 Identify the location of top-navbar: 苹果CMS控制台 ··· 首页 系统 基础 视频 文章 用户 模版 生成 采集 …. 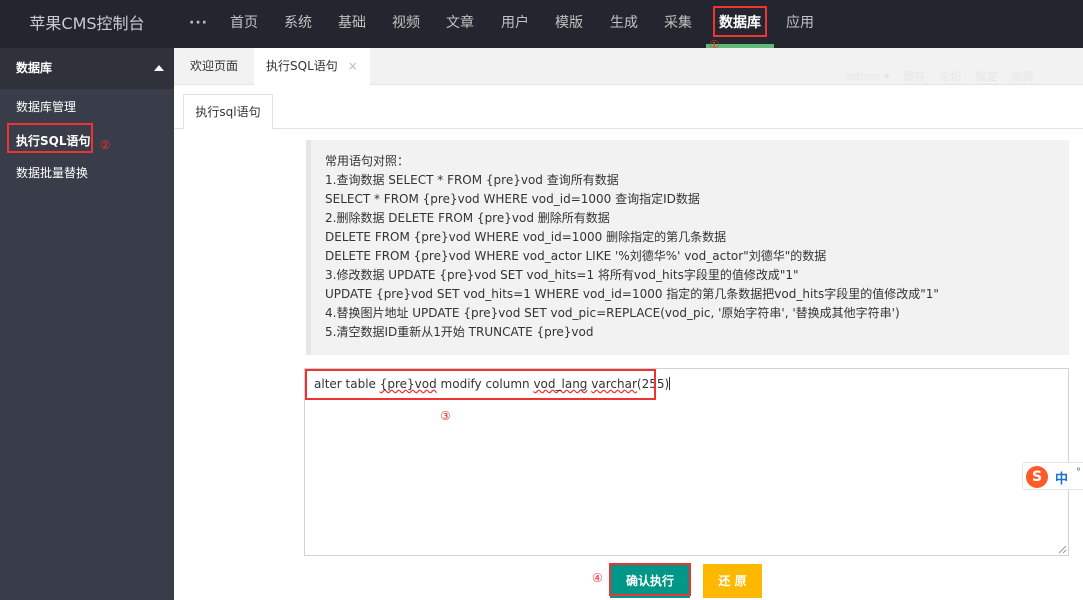
(541, 26).